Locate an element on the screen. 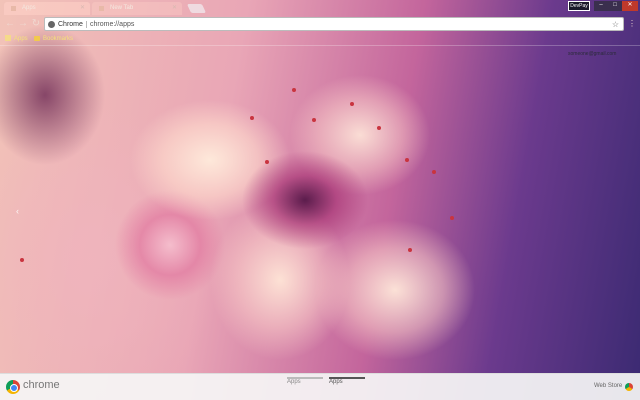 The height and width of the screenshot is (400, 640). forward-button: → is located at coordinates (23, 24).